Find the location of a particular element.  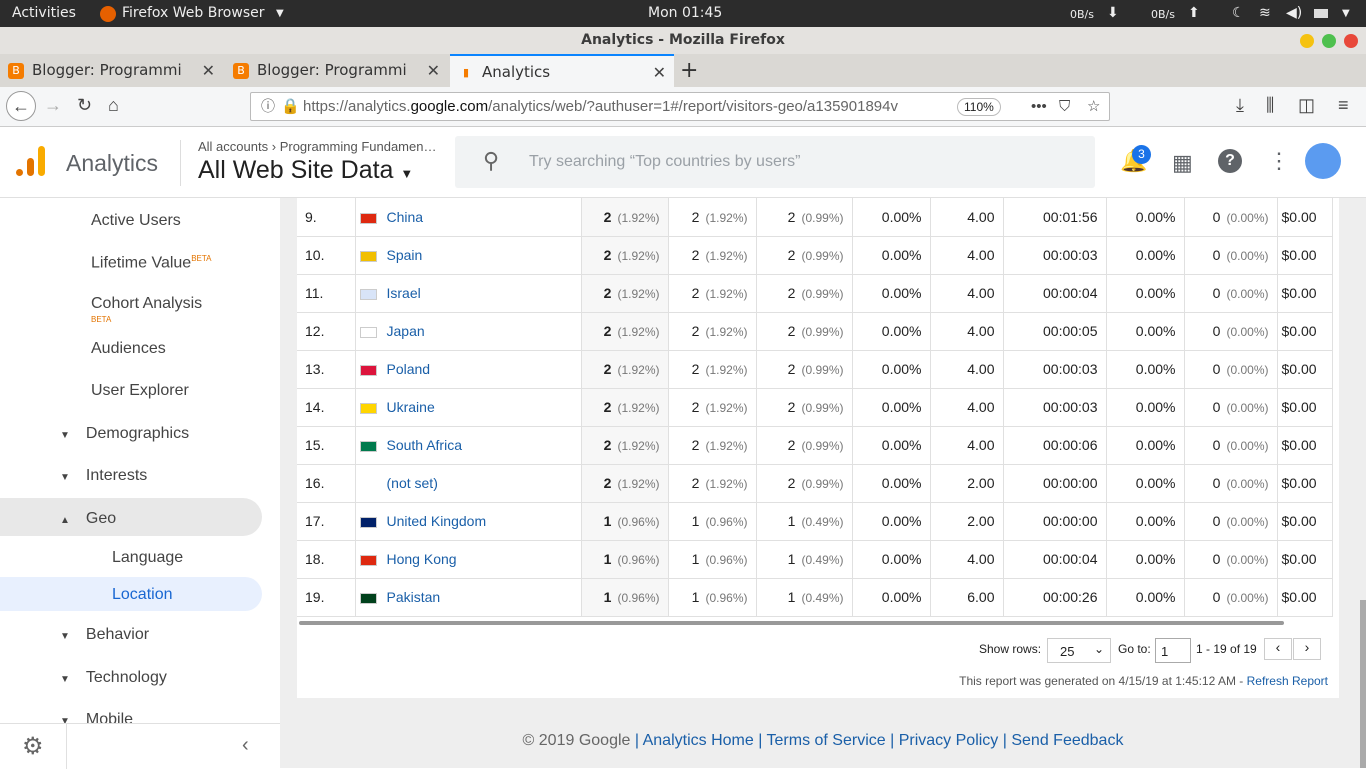

chevron-down-icon: ⌄ is located at coordinates (1098, 649).